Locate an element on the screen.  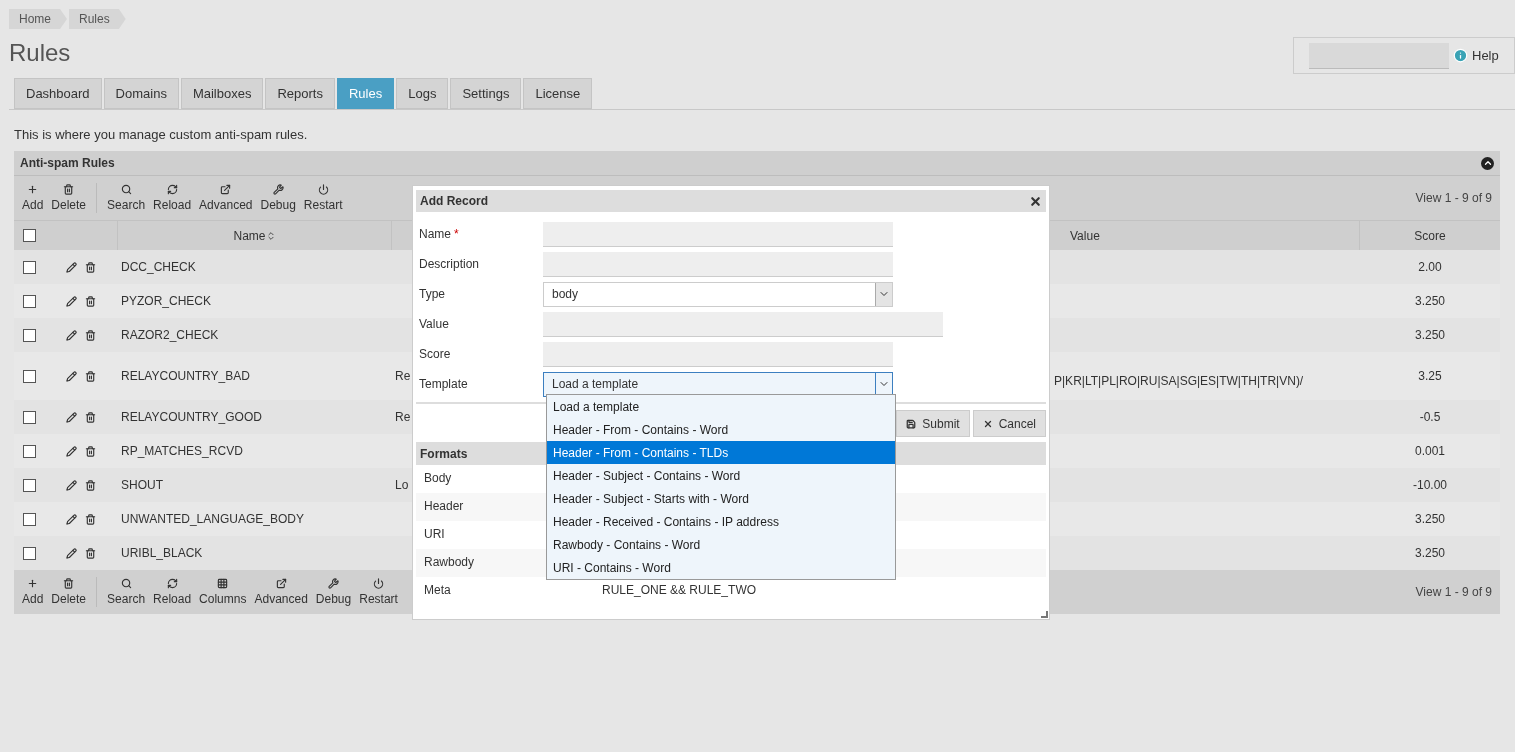
dialog-button: Submit is located at coordinates (933, 423).